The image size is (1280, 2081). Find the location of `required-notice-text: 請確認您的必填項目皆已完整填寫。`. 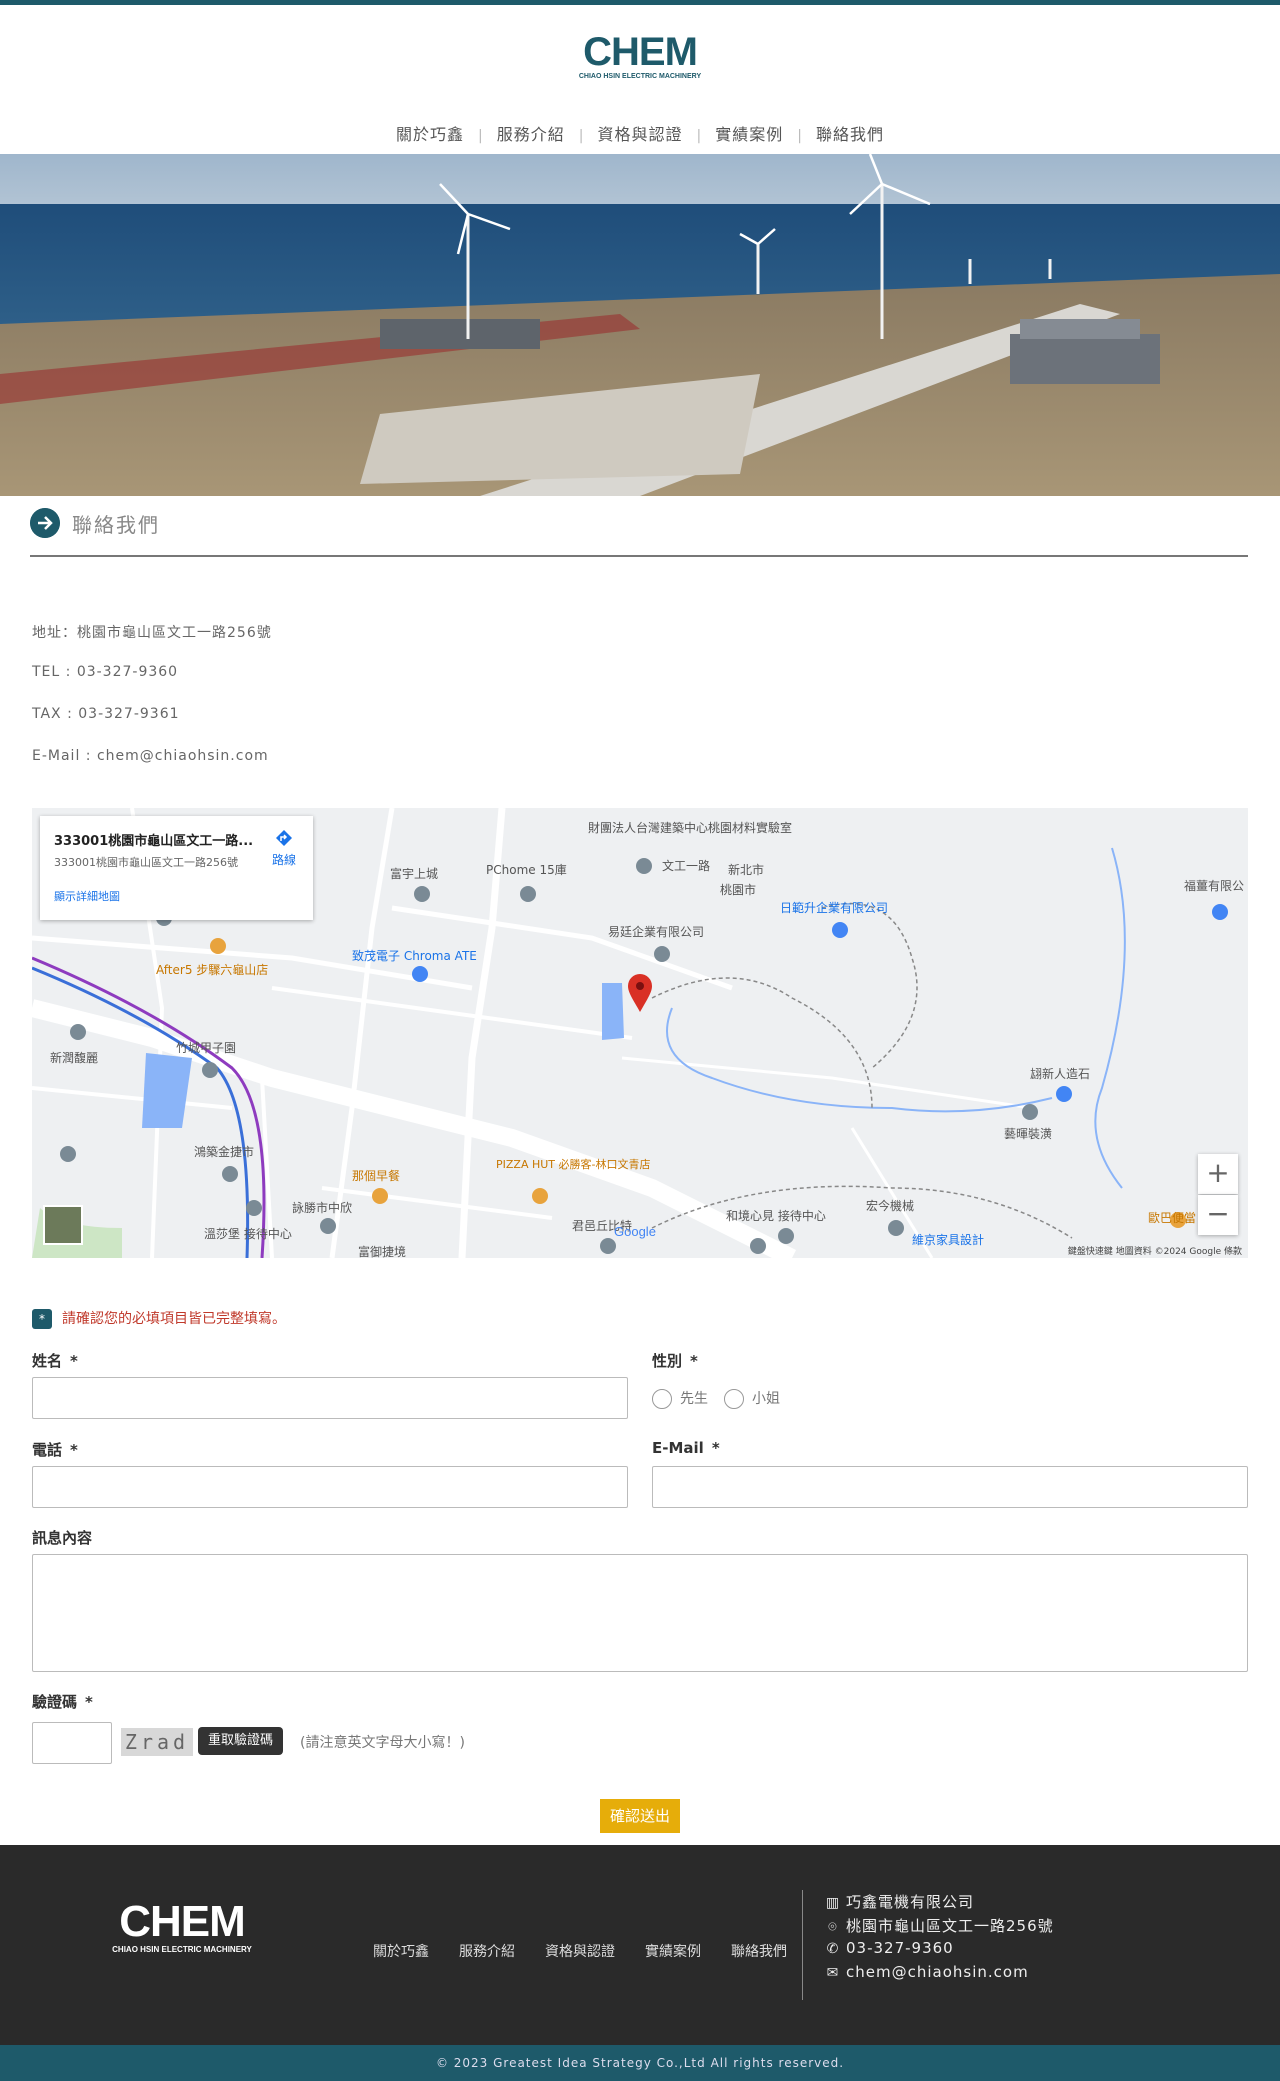

required-notice-text: 請確認您的必填項目皆已完整填寫。 is located at coordinates (174, 1319).